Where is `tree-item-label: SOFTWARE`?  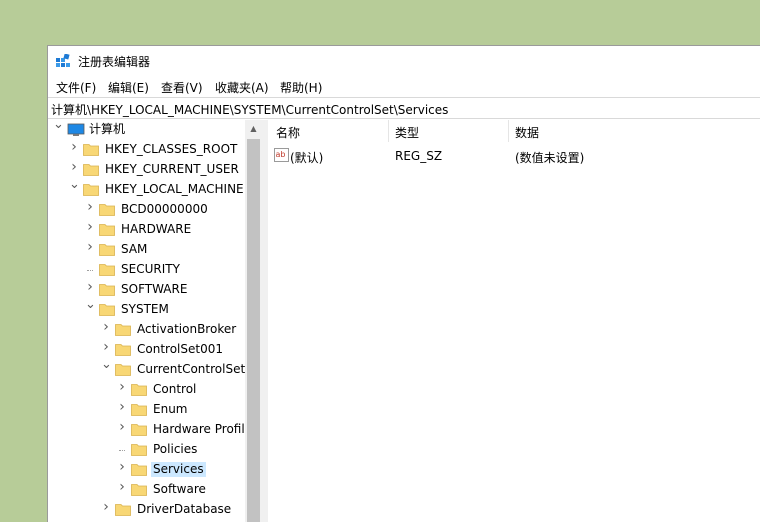 tree-item-label: SOFTWARE is located at coordinates (154, 289).